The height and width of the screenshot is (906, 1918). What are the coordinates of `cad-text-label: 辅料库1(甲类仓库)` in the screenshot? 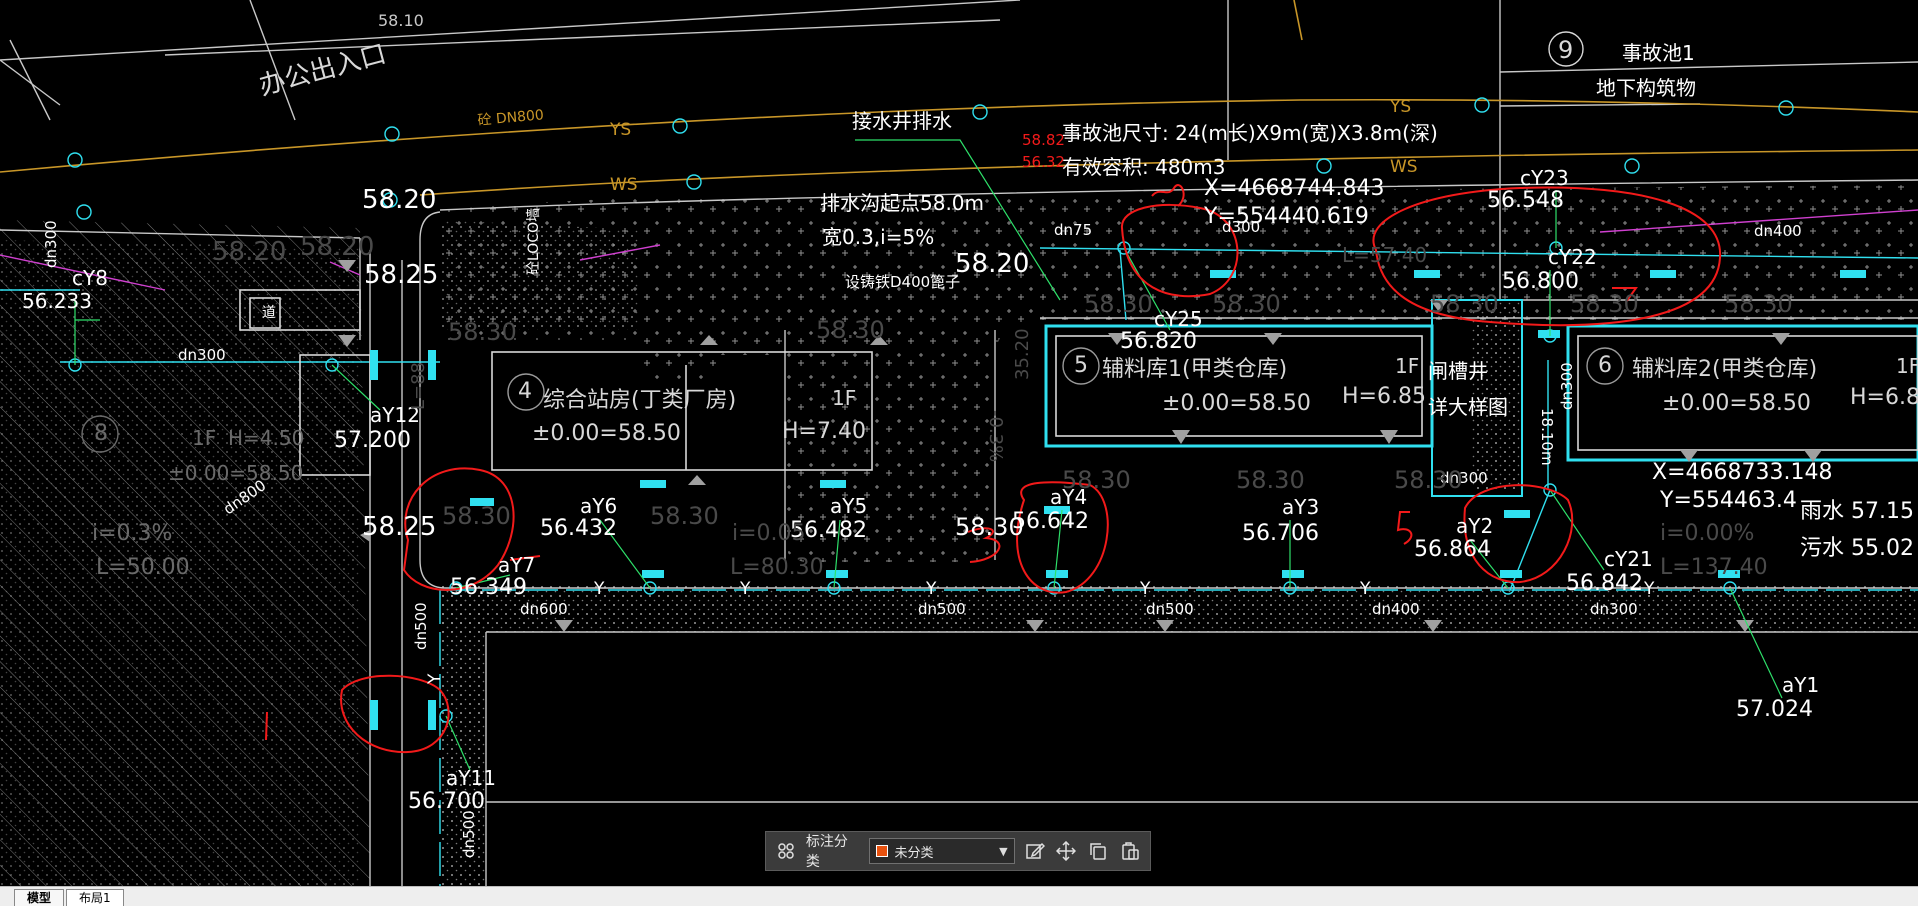 It's located at (1194, 369).